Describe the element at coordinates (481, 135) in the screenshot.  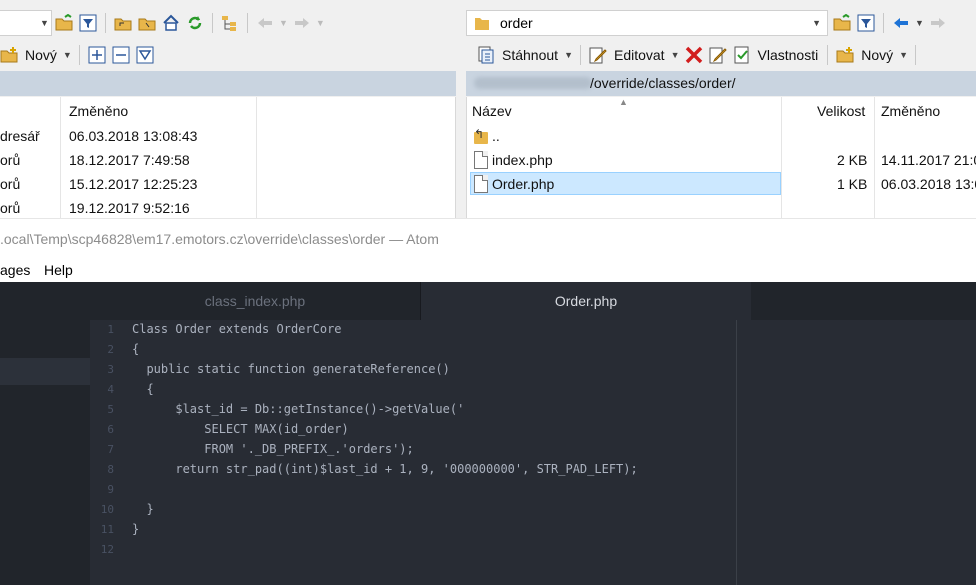
I see `parent-folder-icon` at that location.